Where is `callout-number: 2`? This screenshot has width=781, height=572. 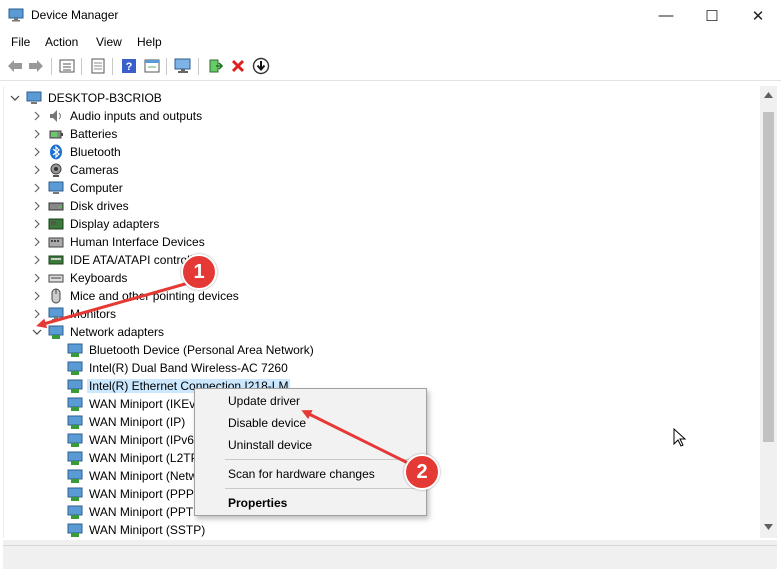 callout-number: 2 is located at coordinates (422, 471).